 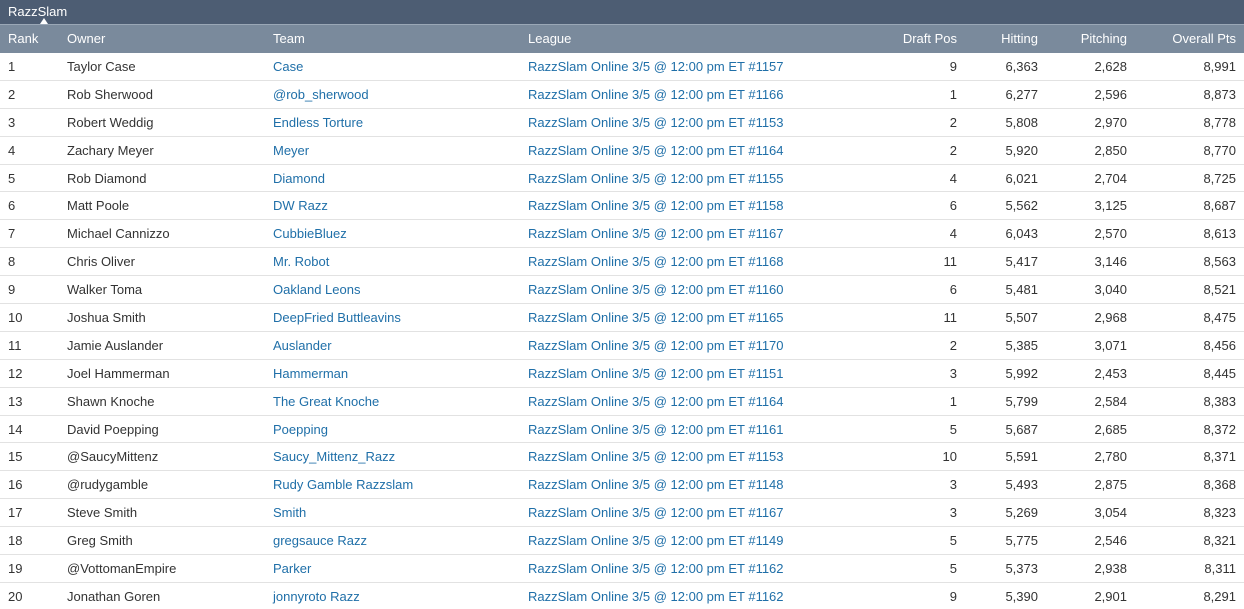 What do you see at coordinates (310, 233) in the screenshot?
I see `team-link: CubbieBluez` at bounding box center [310, 233].